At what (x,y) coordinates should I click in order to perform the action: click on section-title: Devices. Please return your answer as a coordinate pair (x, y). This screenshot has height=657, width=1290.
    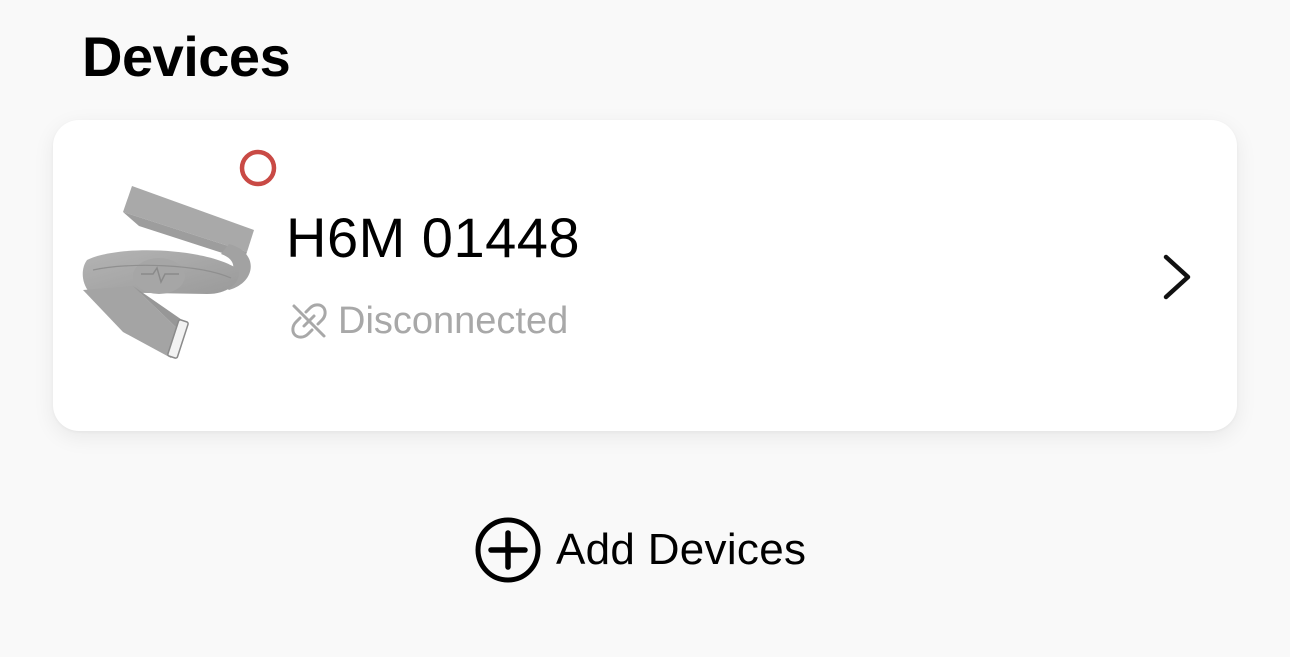
    Looking at the image, I should click on (186, 56).